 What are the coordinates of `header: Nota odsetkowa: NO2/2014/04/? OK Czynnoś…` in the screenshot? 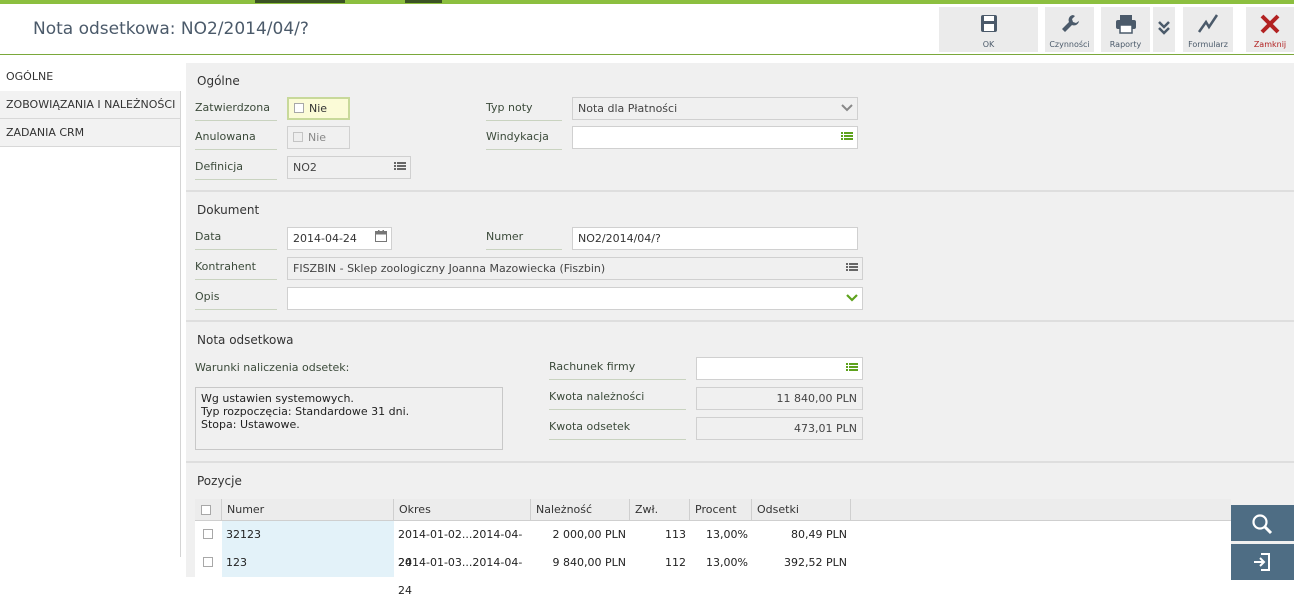 It's located at (647, 29).